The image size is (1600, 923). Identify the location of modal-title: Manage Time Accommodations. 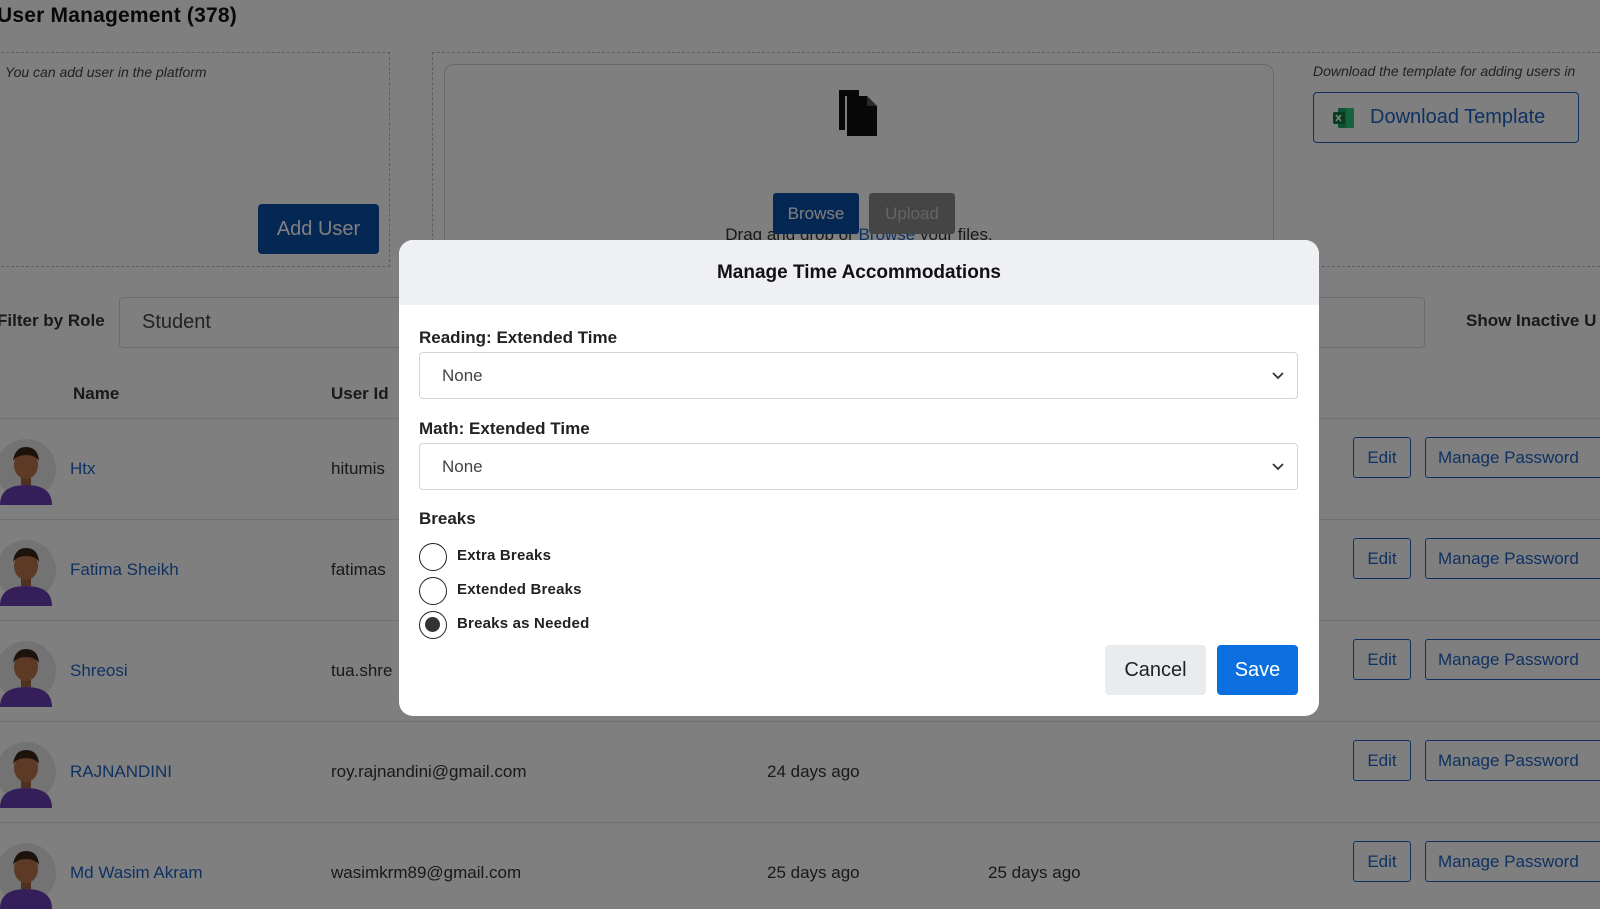
(859, 272).